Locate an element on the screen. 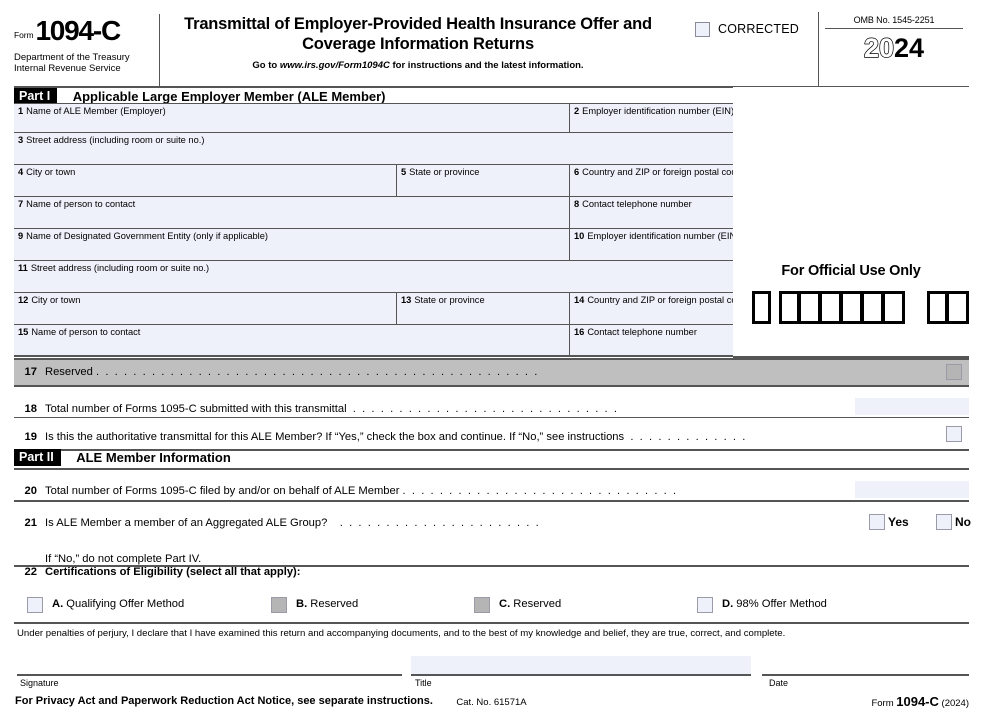 This screenshot has width=983, height=718. field-10-number: 10 is located at coordinates (579, 236).